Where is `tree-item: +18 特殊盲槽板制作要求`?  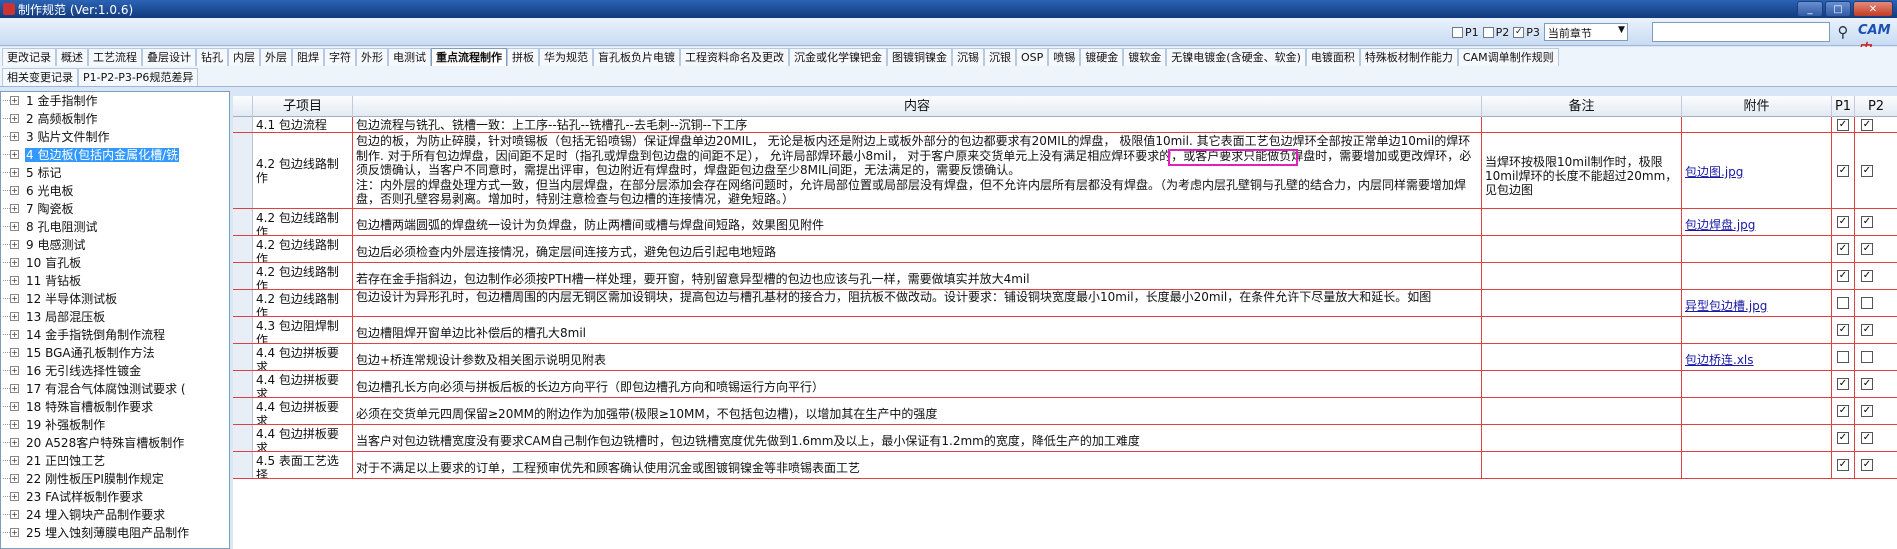 tree-item: +18 特殊盲槽板制作要求 is located at coordinates (115, 407).